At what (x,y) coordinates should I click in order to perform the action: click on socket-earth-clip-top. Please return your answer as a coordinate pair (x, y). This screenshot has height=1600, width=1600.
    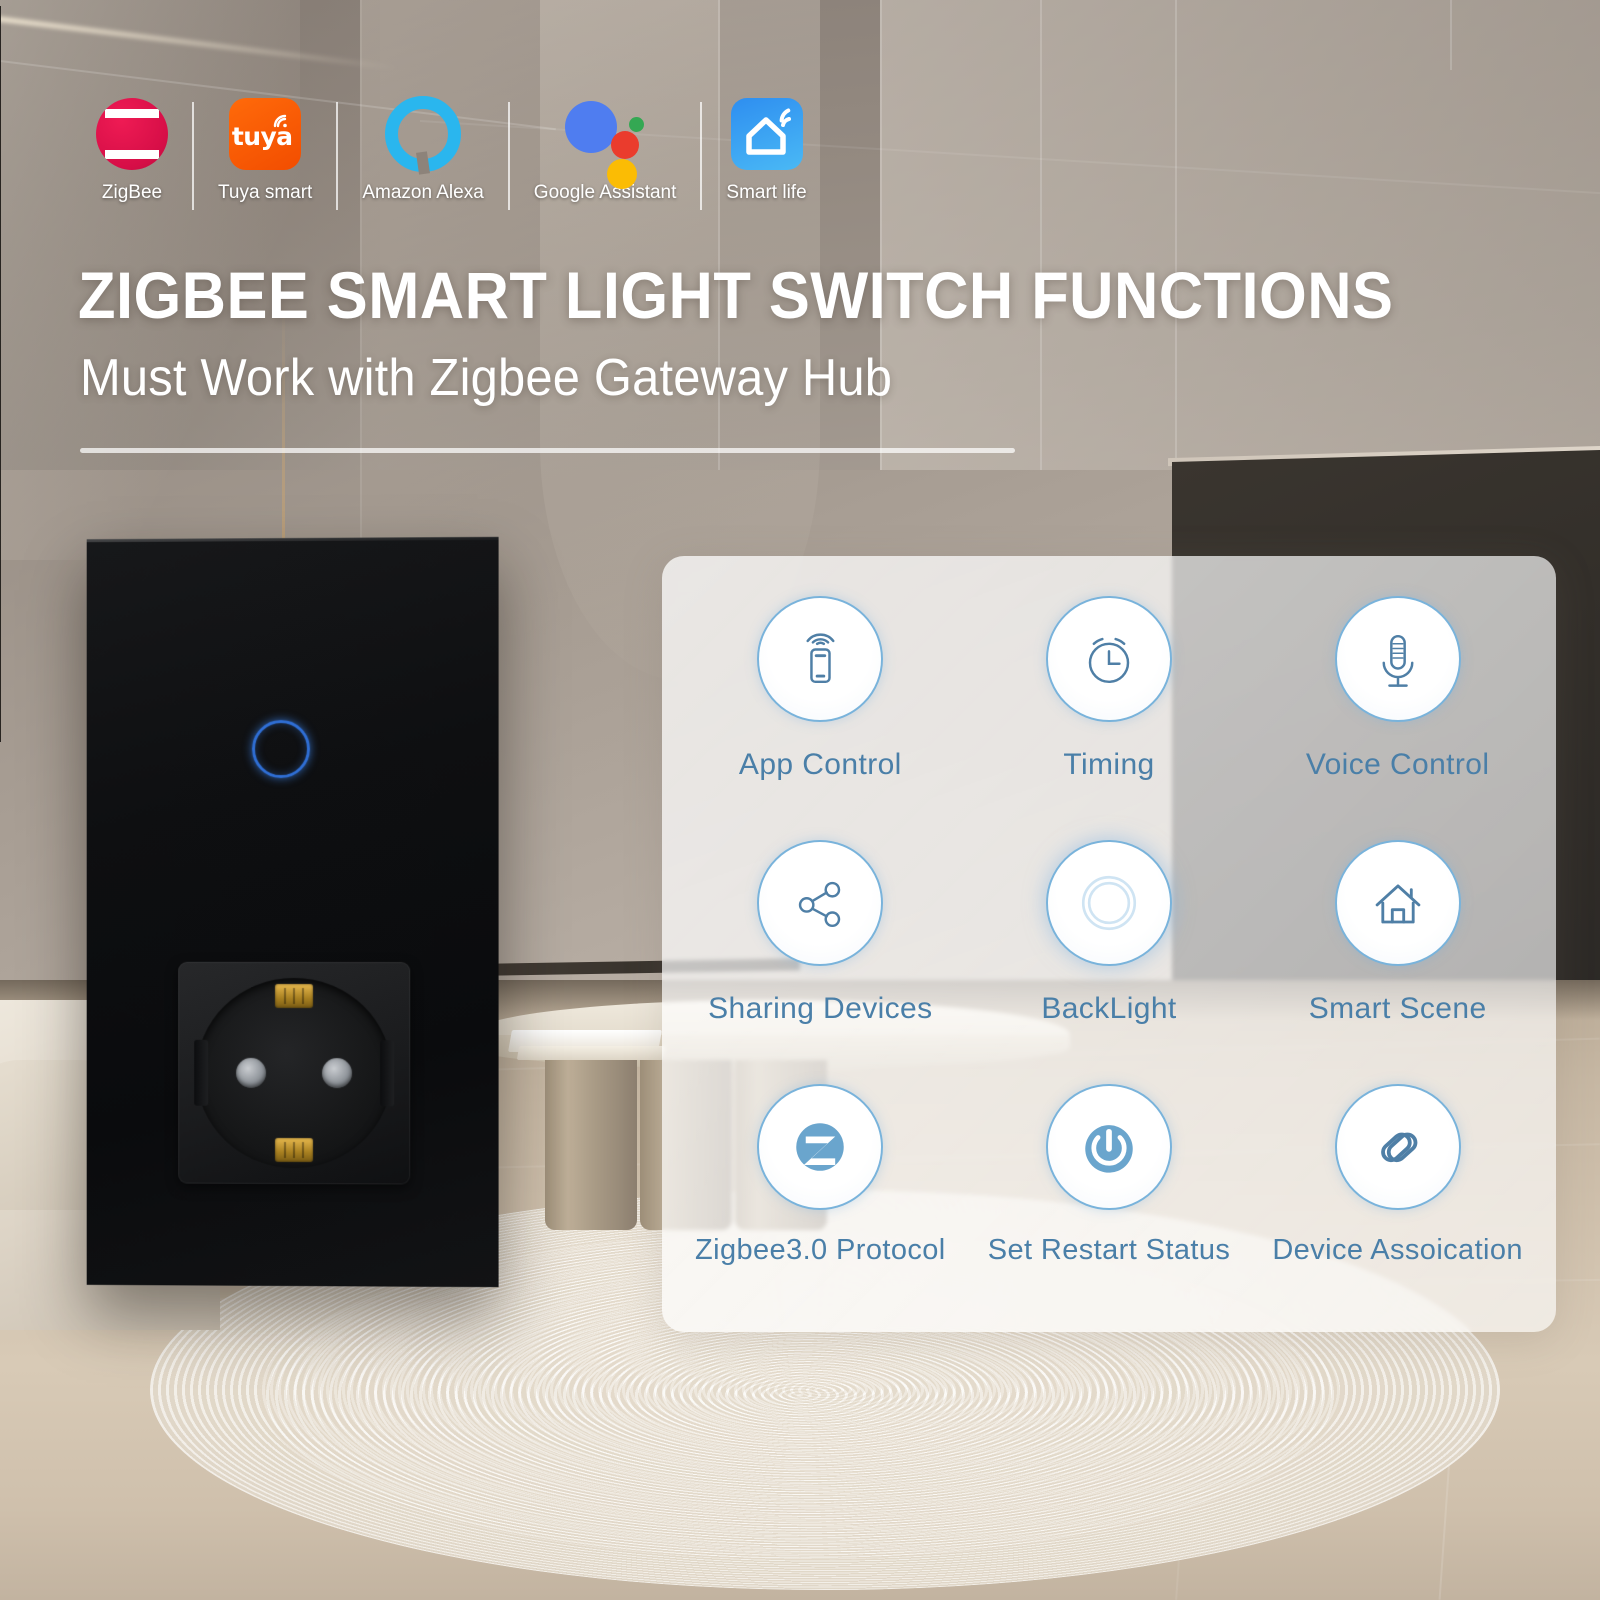
    Looking at the image, I should click on (294, 996).